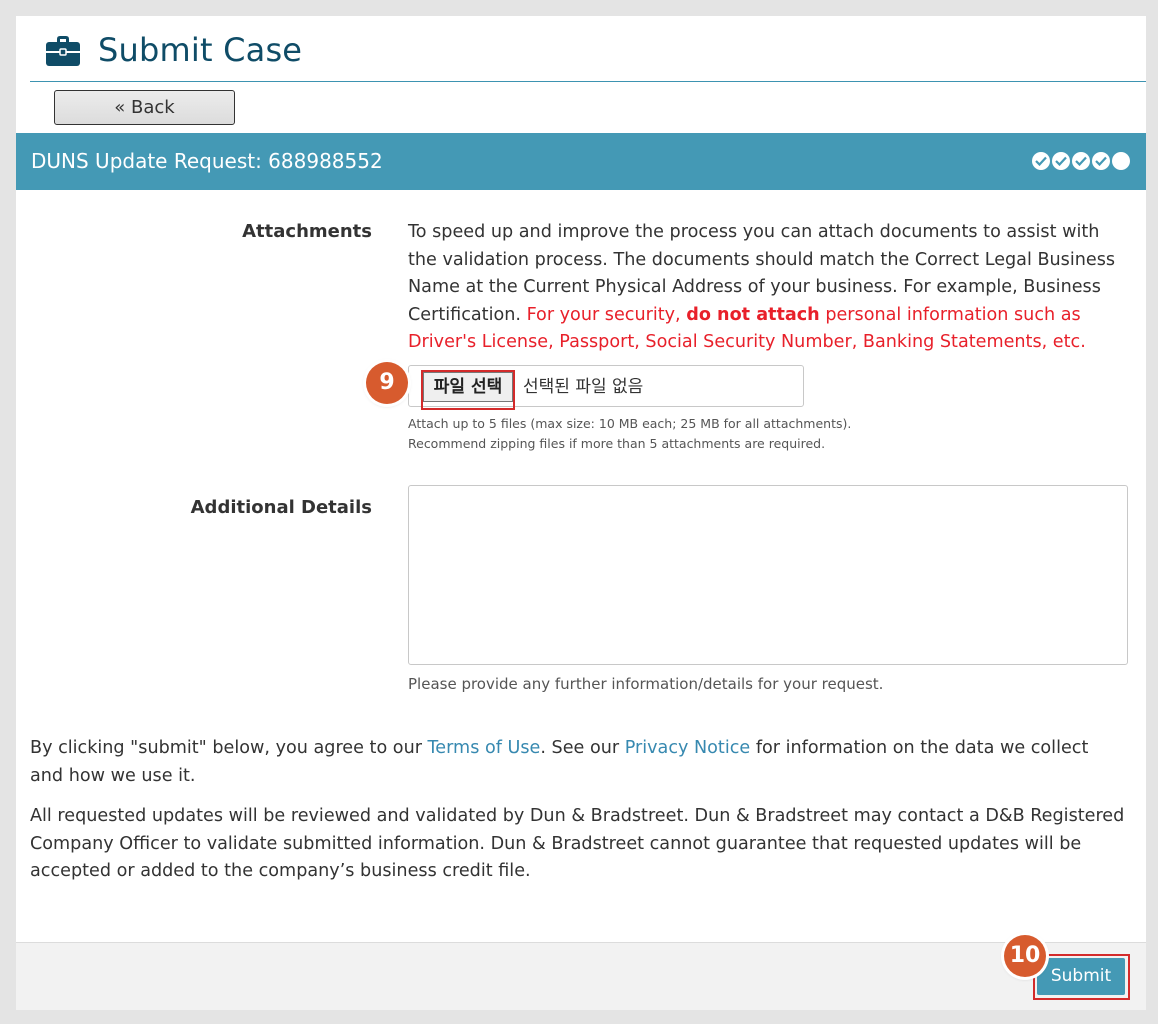 The height and width of the screenshot is (1024, 1158). What do you see at coordinates (207, 161) in the screenshot?
I see `request-title: DUNS Update Request: 688988552` at bounding box center [207, 161].